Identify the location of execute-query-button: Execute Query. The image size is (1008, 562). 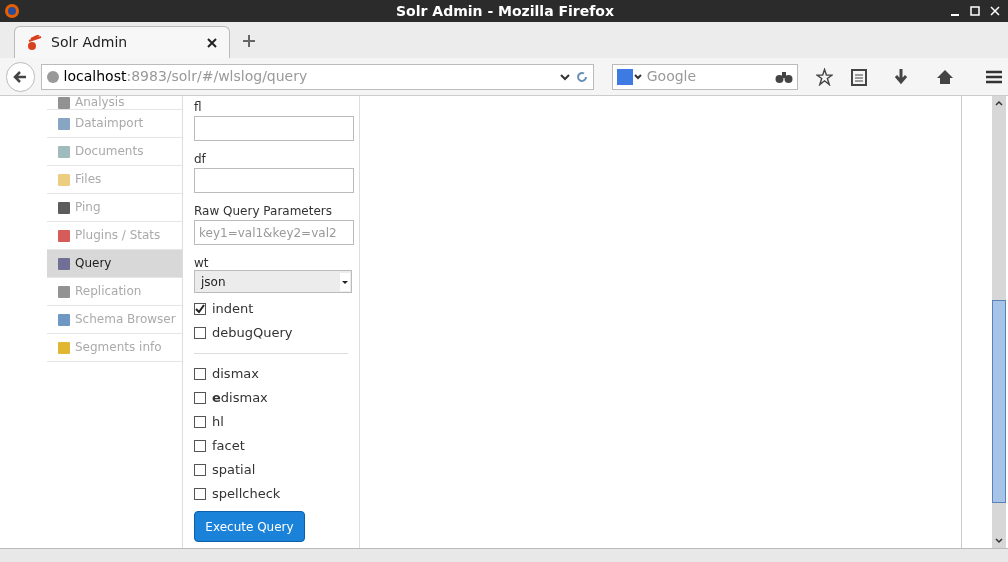
(249, 526).